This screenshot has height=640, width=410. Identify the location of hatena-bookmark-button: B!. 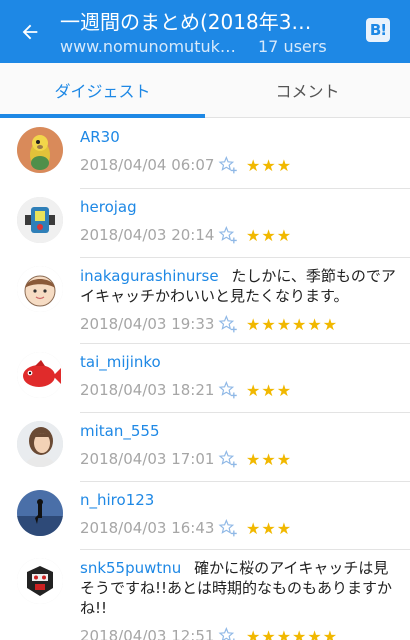
(378, 30).